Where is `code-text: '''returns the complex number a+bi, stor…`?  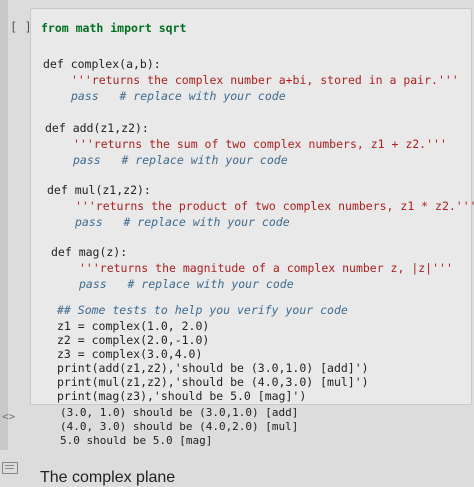
code-text: '''returns the complex number a+bi, stor… is located at coordinates (265, 80).